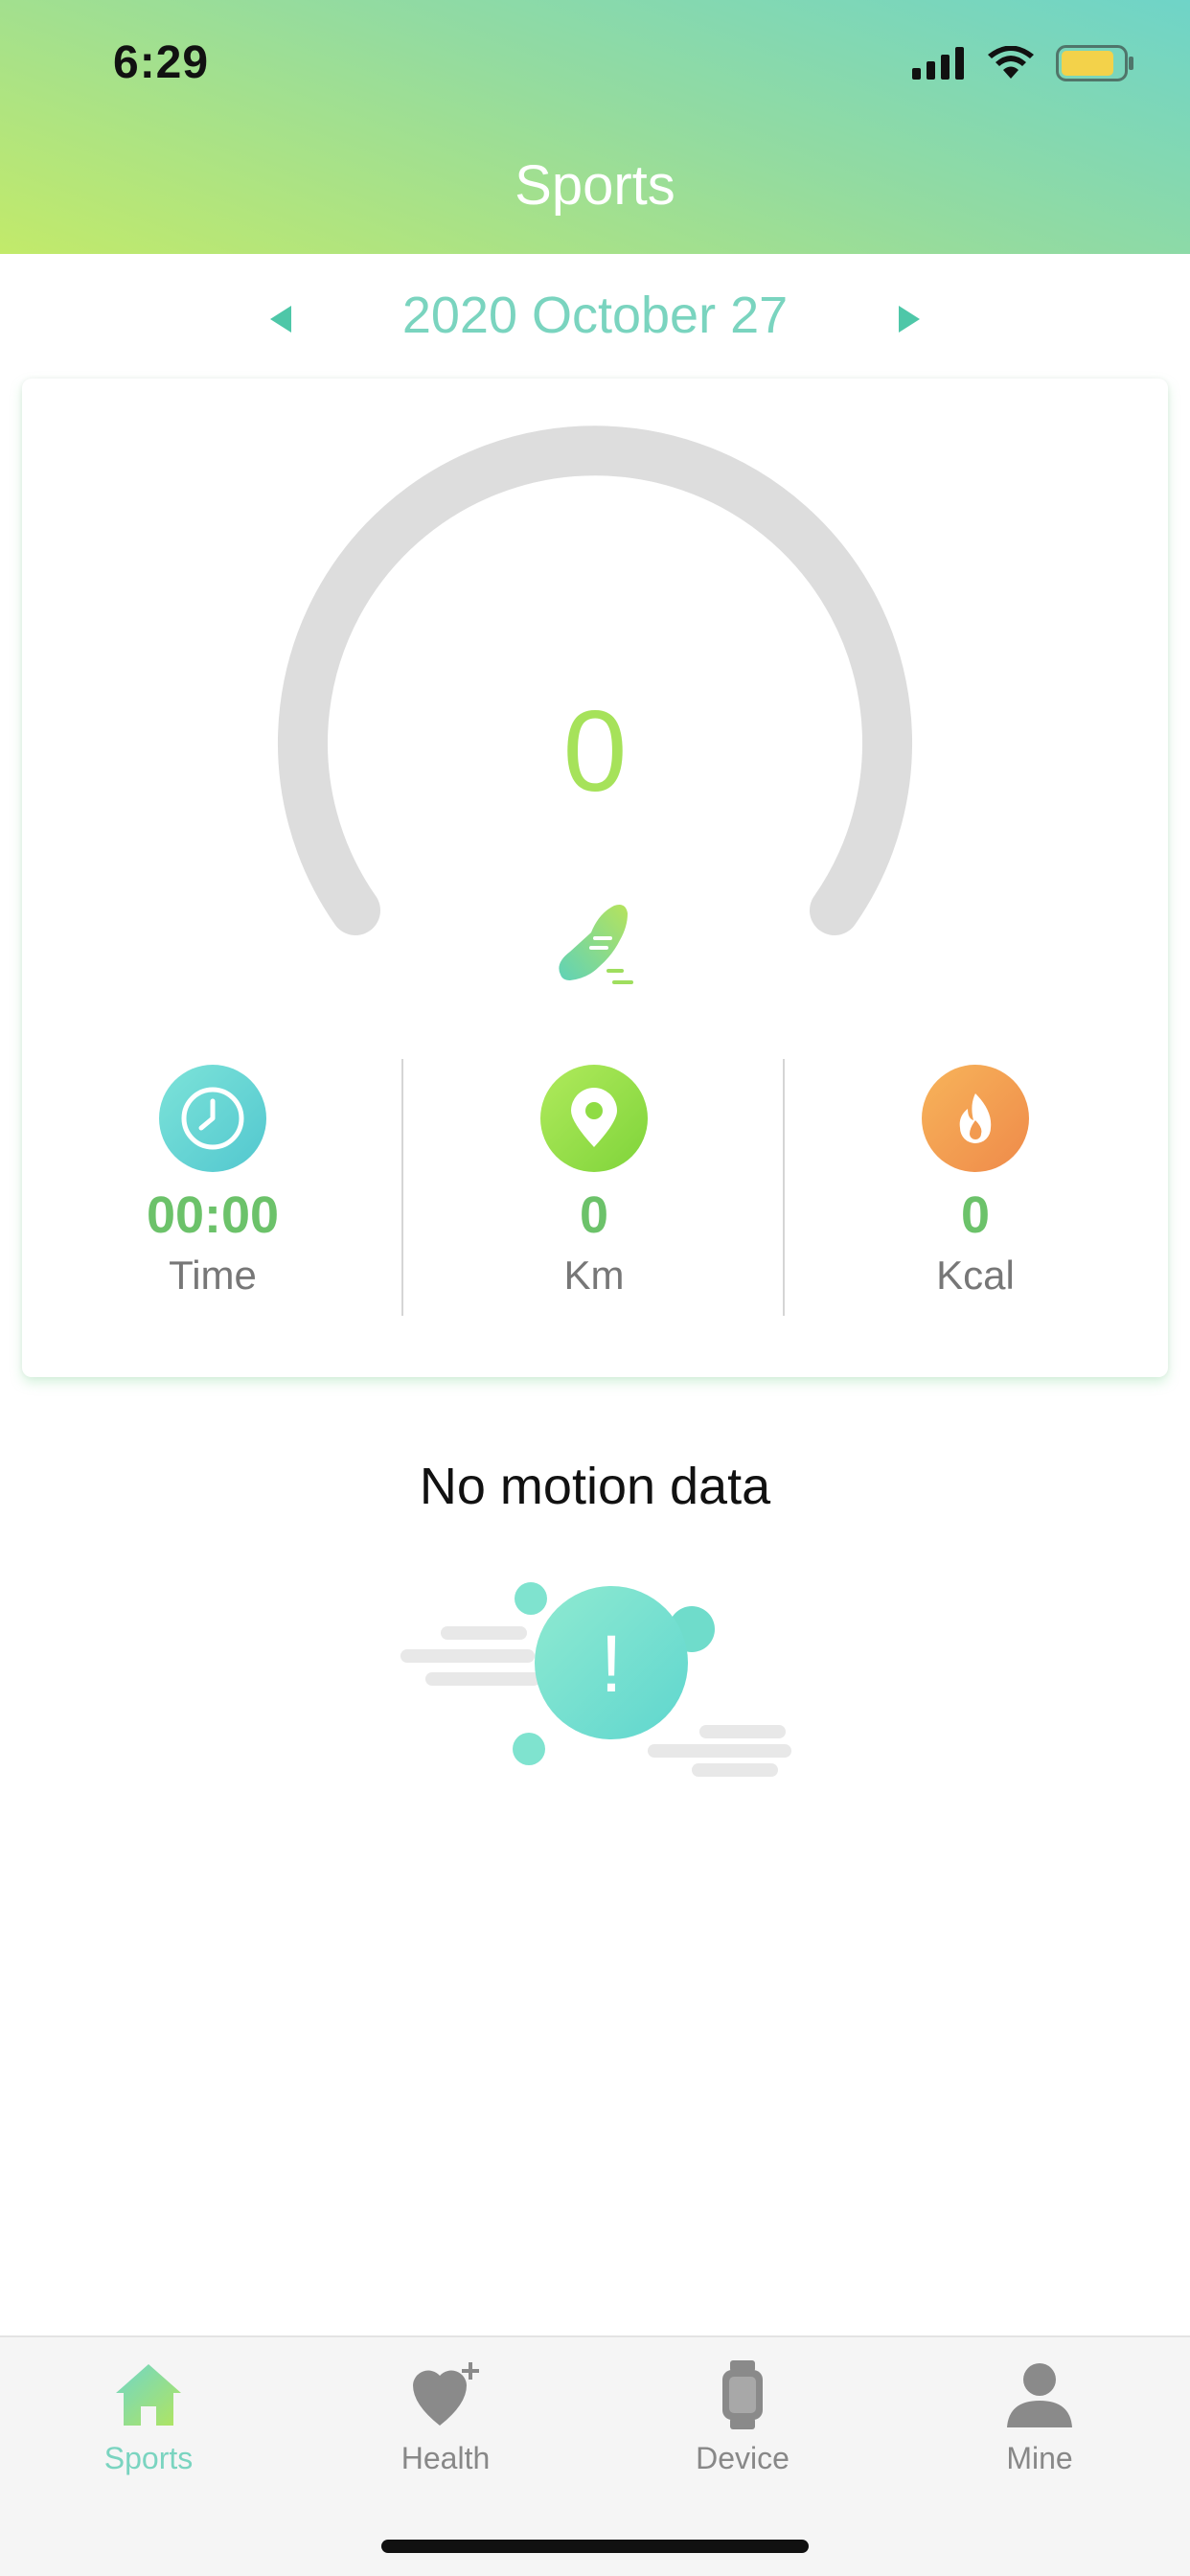 This screenshot has height=2576, width=1190. I want to click on tab-mine: Mine, so click(1039, 2423).